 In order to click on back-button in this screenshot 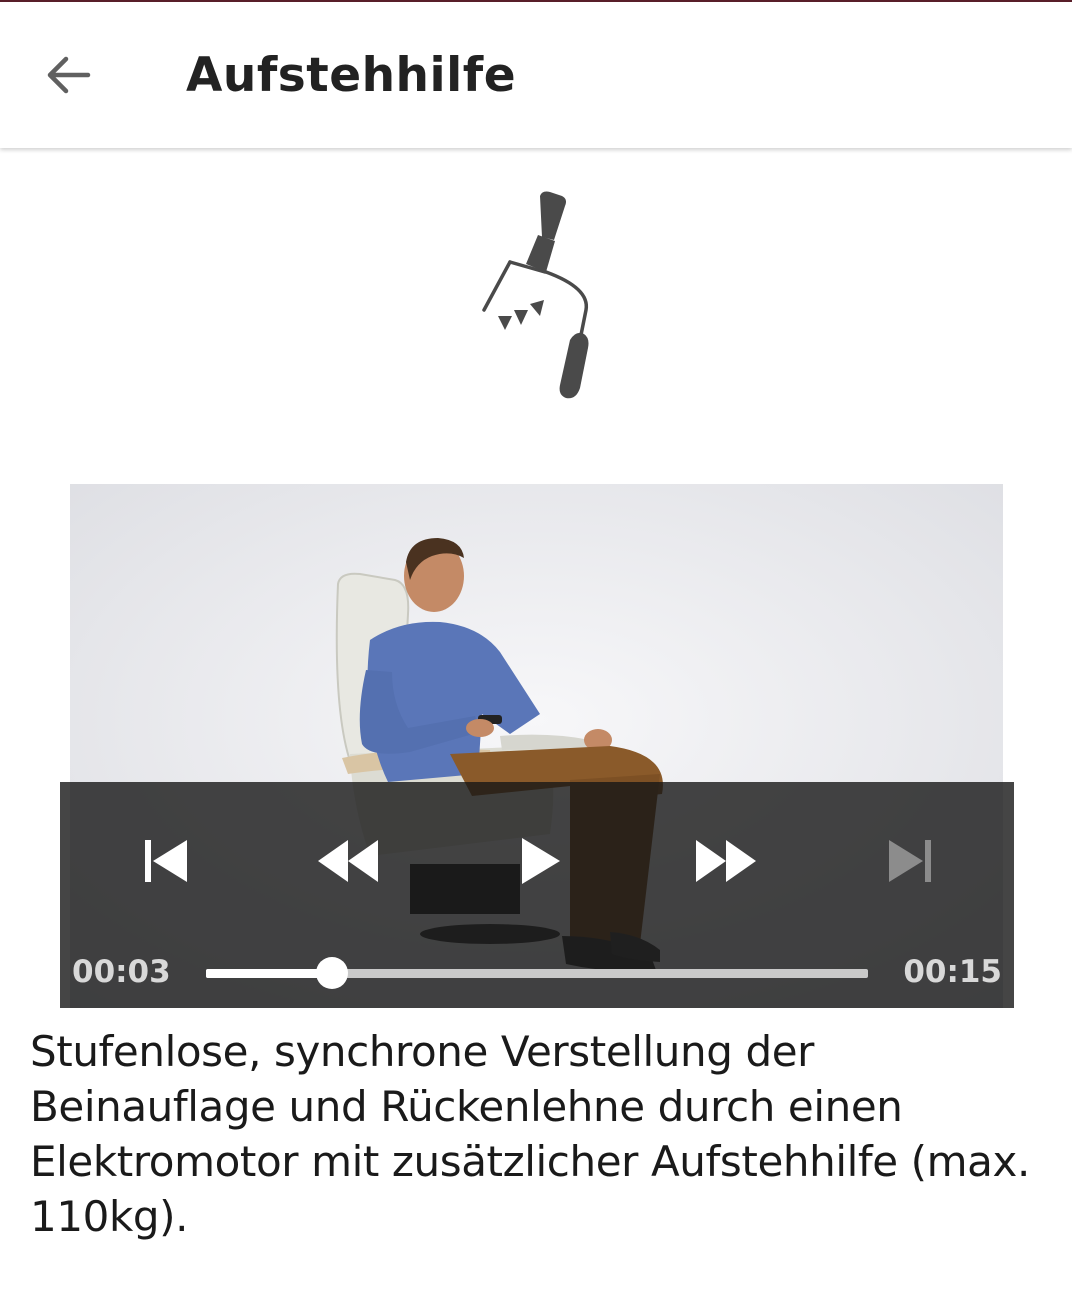, I will do `click(68, 75)`.